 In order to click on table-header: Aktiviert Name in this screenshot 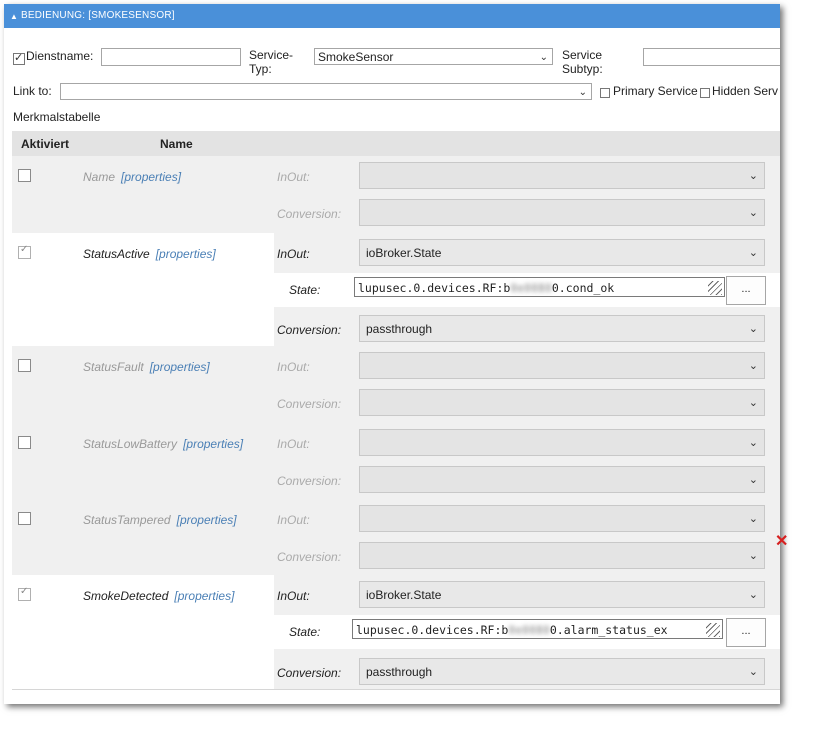, I will do `click(396, 143)`.